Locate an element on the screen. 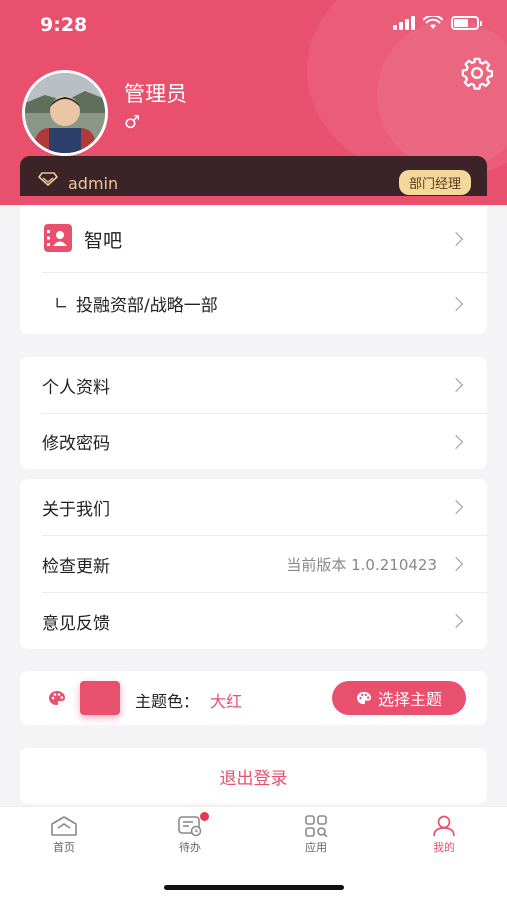 The height and width of the screenshot is (900, 507). org-contacts-icon is located at coordinates (58, 238).